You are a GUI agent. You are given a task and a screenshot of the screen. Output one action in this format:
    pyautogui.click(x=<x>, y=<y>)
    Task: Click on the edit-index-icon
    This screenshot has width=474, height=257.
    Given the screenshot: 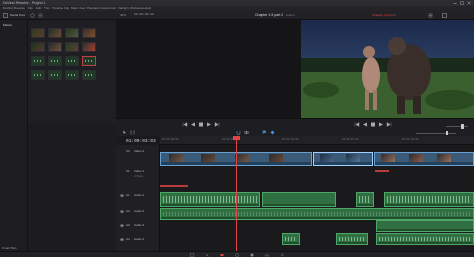 What is the action you would take?
    pyautogui.click(x=40, y=15)
    